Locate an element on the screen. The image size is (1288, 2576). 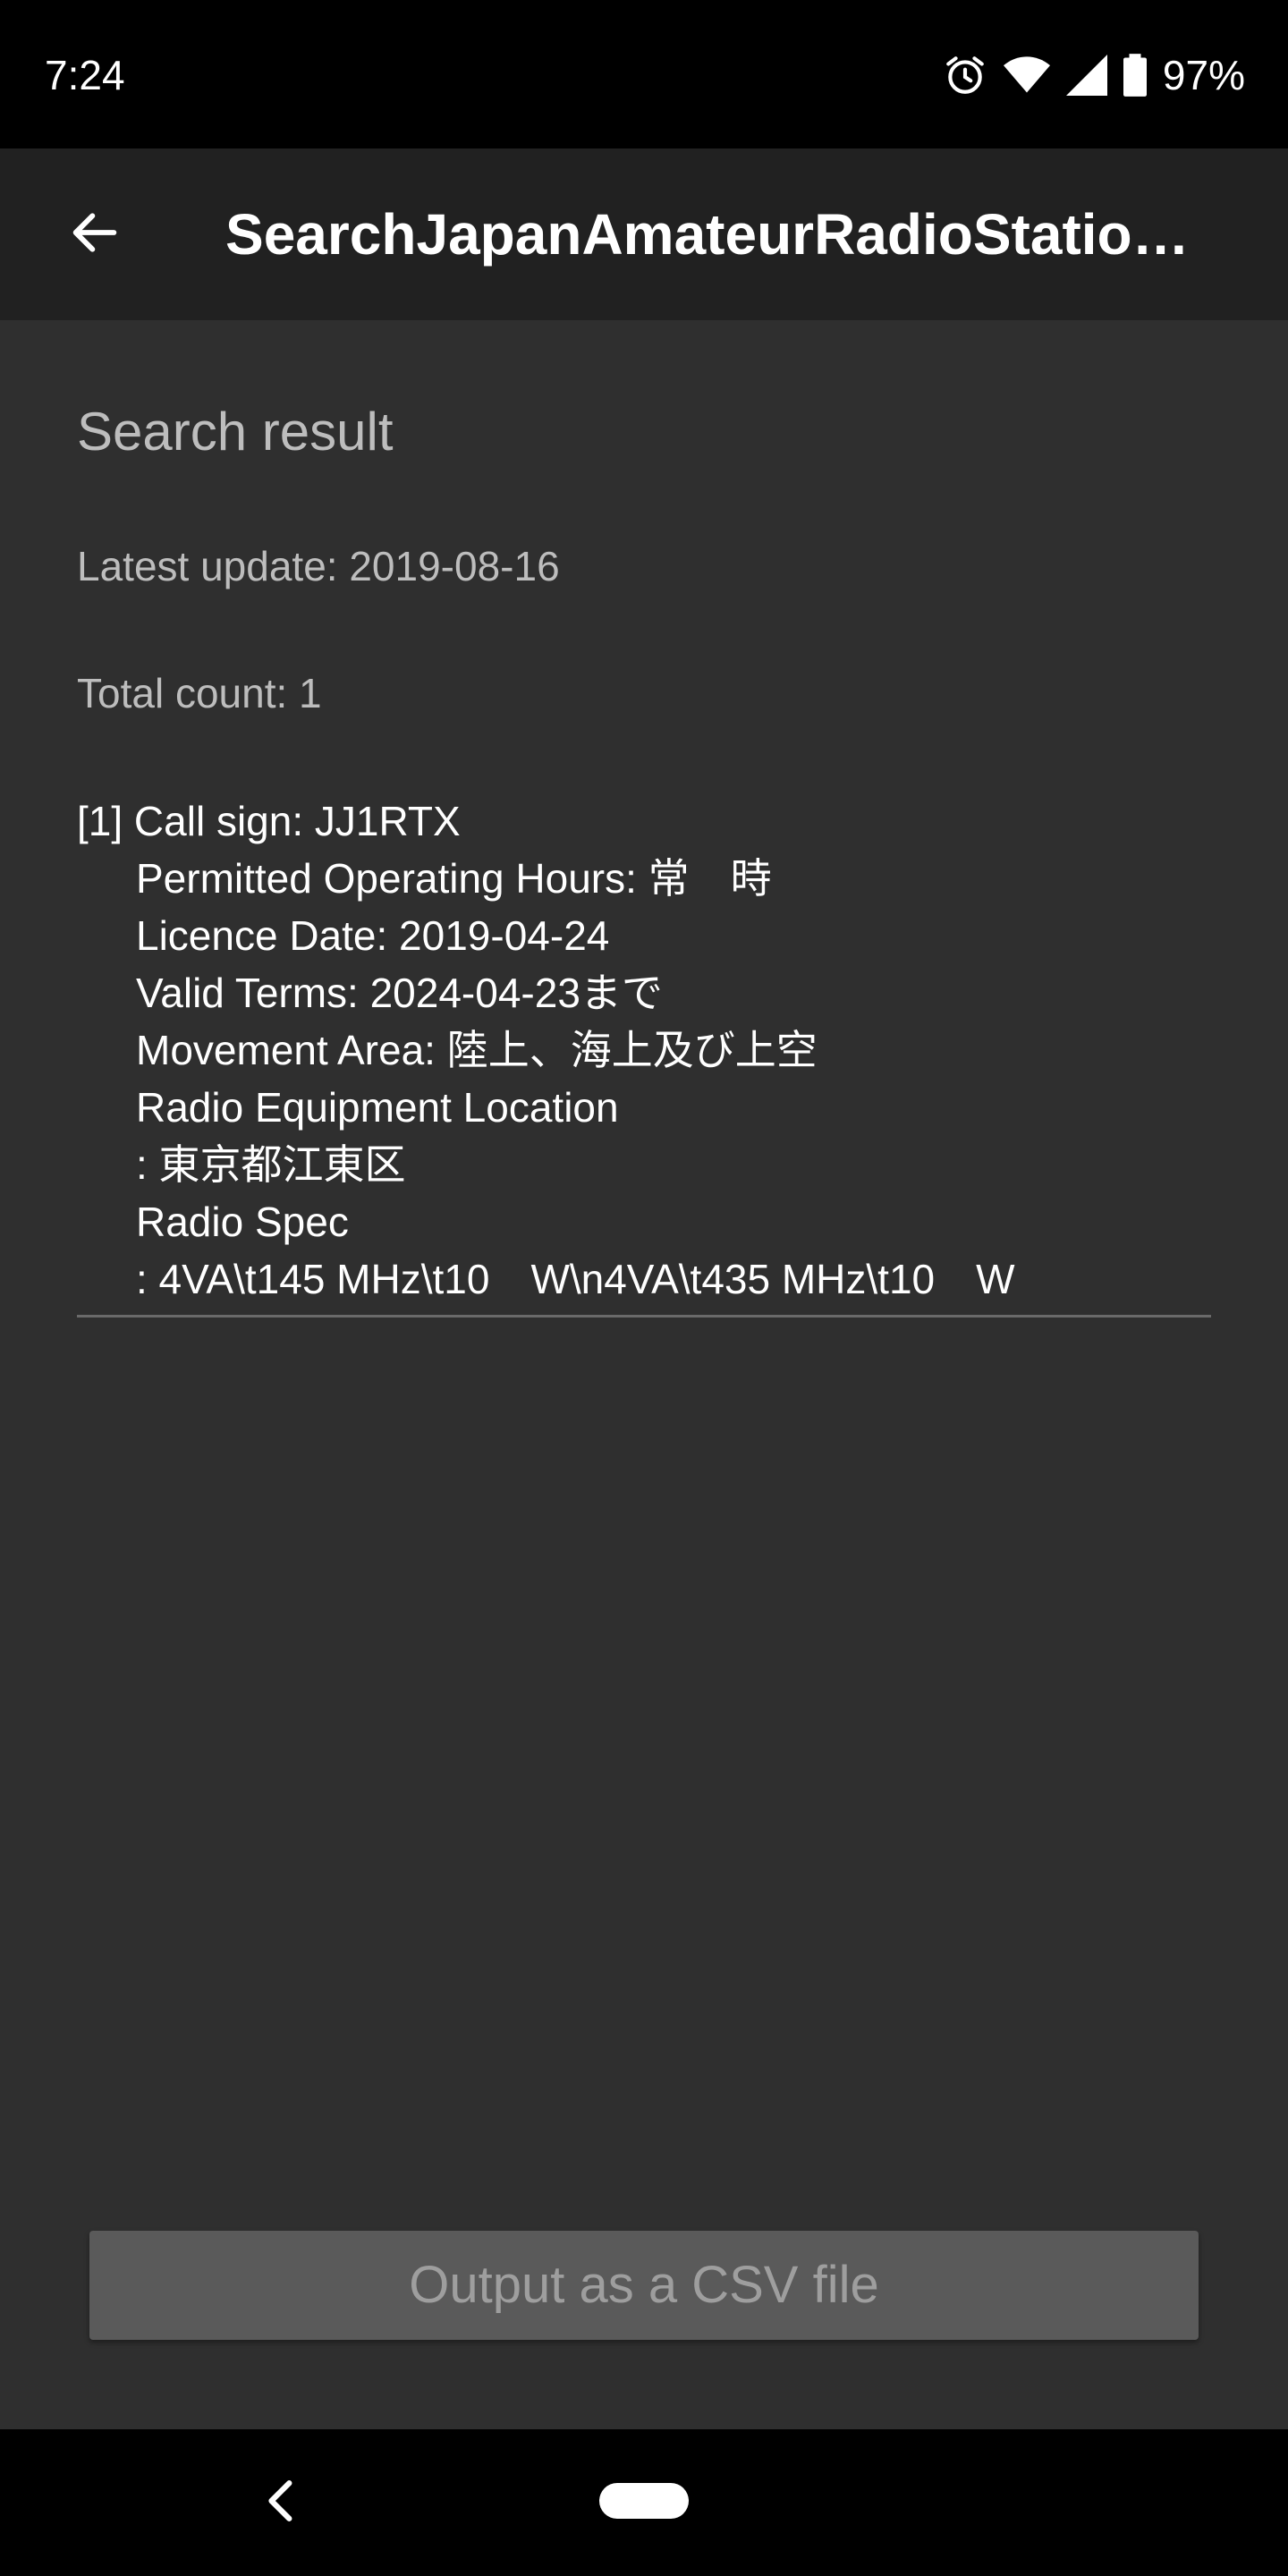
arrow-back-icon is located at coordinates (94, 235).